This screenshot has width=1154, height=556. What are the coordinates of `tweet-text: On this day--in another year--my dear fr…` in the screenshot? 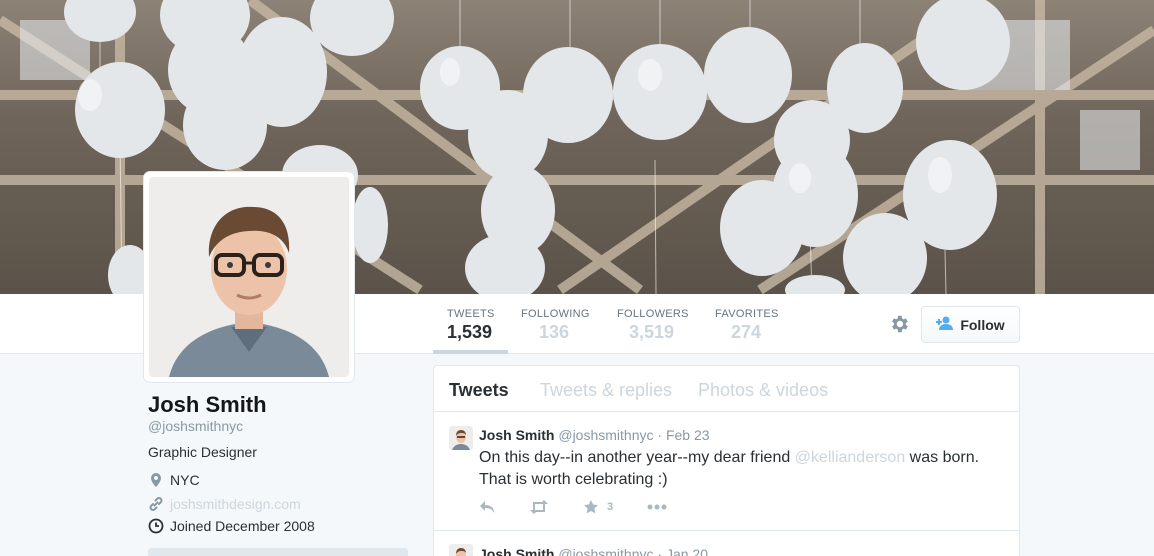 It's located at (739, 469).